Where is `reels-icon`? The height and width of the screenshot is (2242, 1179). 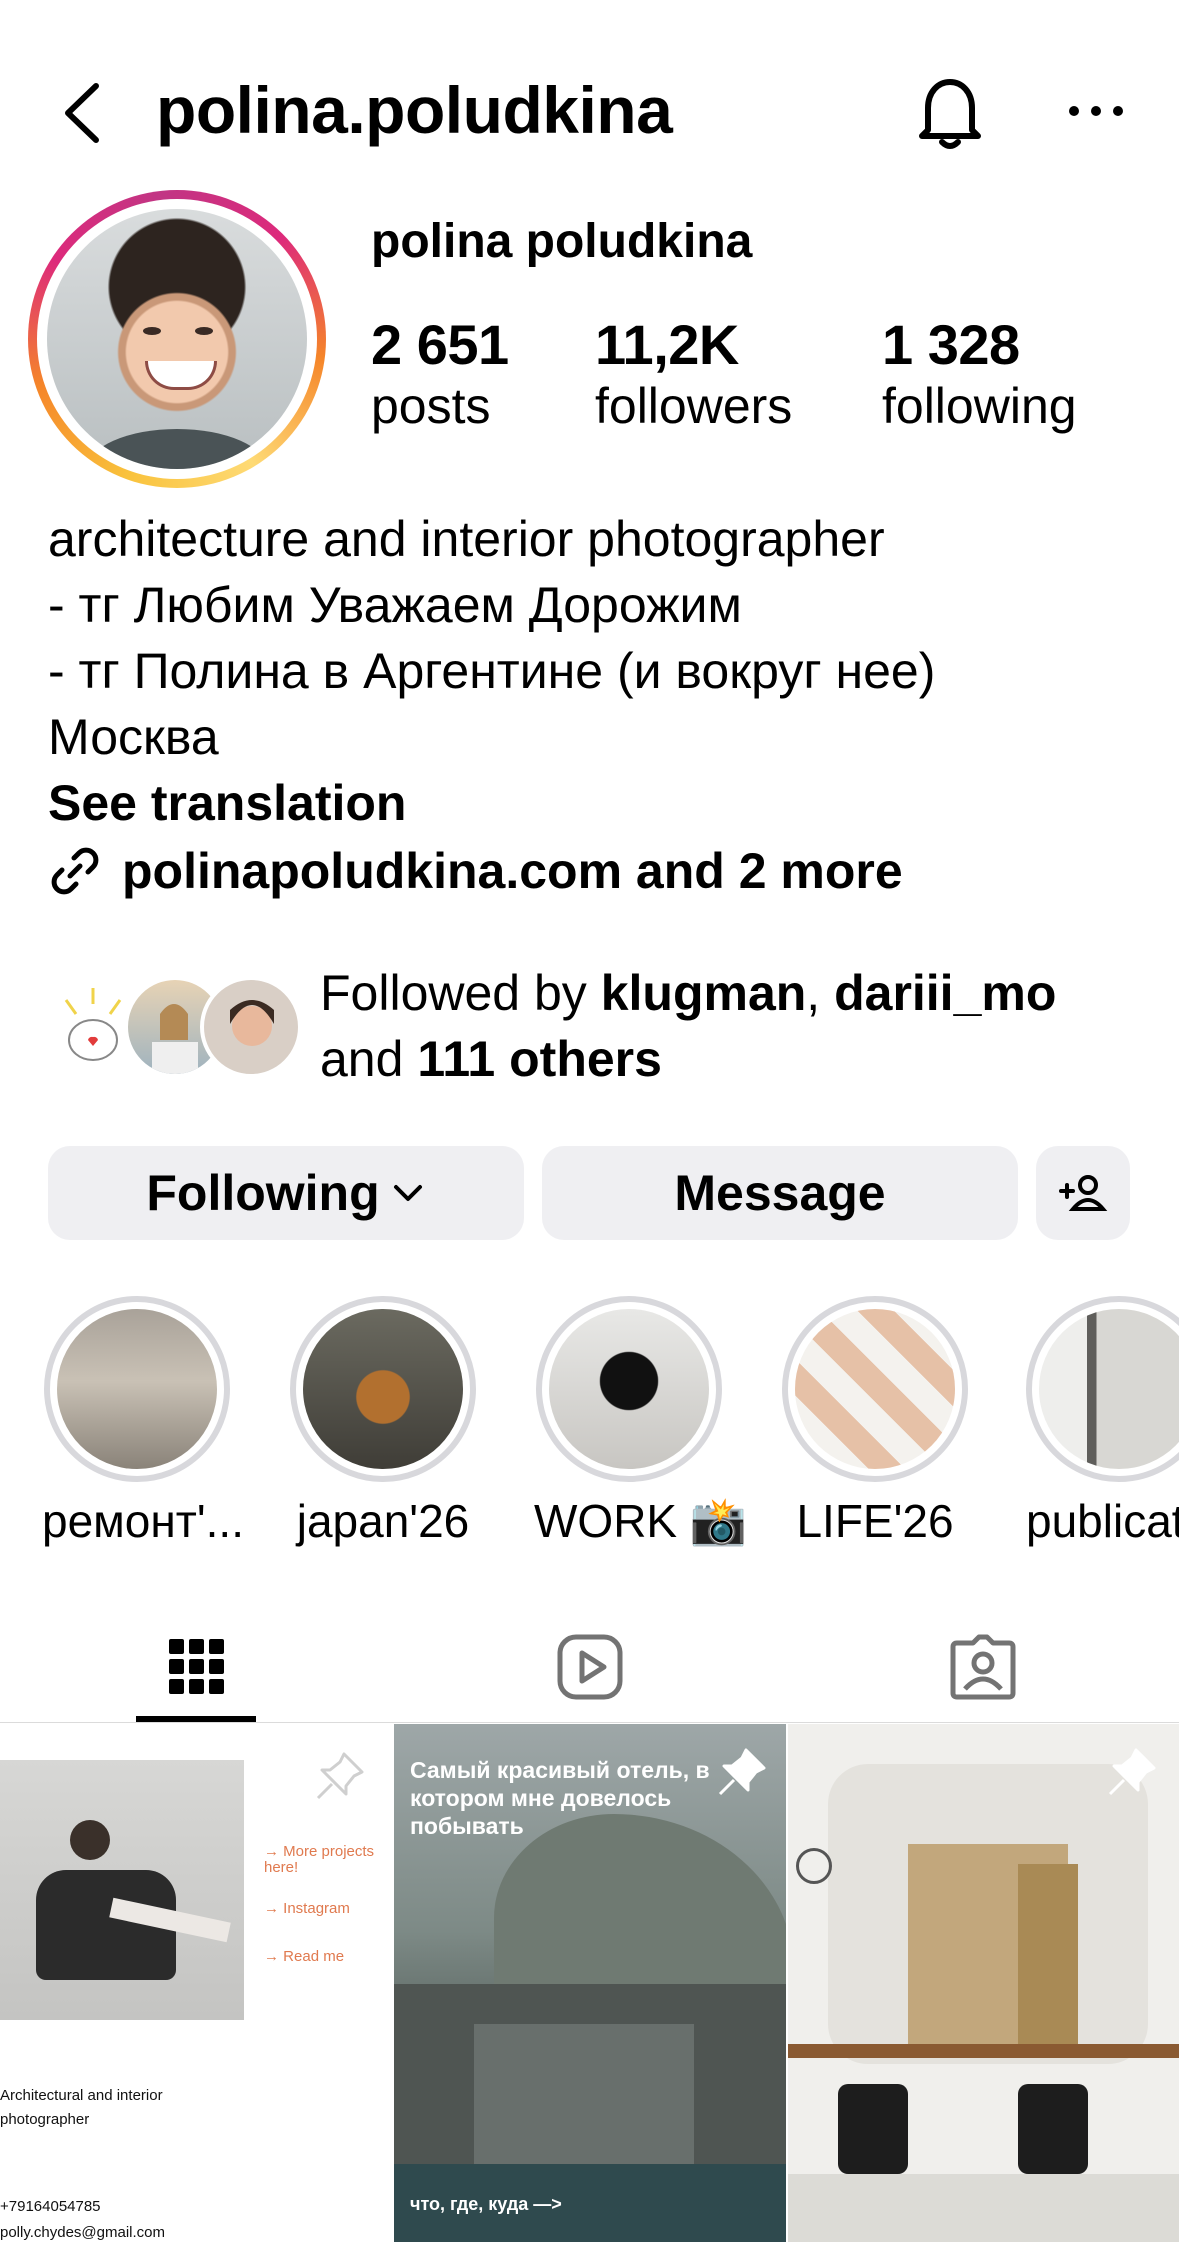 reels-icon is located at coordinates (589, 1667).